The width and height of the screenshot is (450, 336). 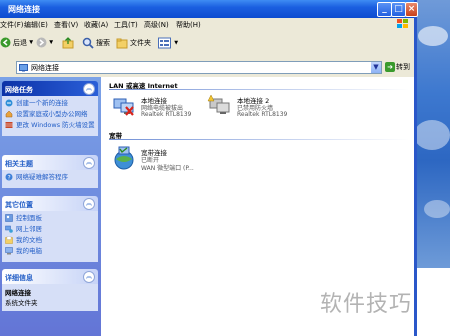 What do you see at coordinates (432, 134) in the screenshot?
I see `desktop-background` at bounding box center [432, 134].